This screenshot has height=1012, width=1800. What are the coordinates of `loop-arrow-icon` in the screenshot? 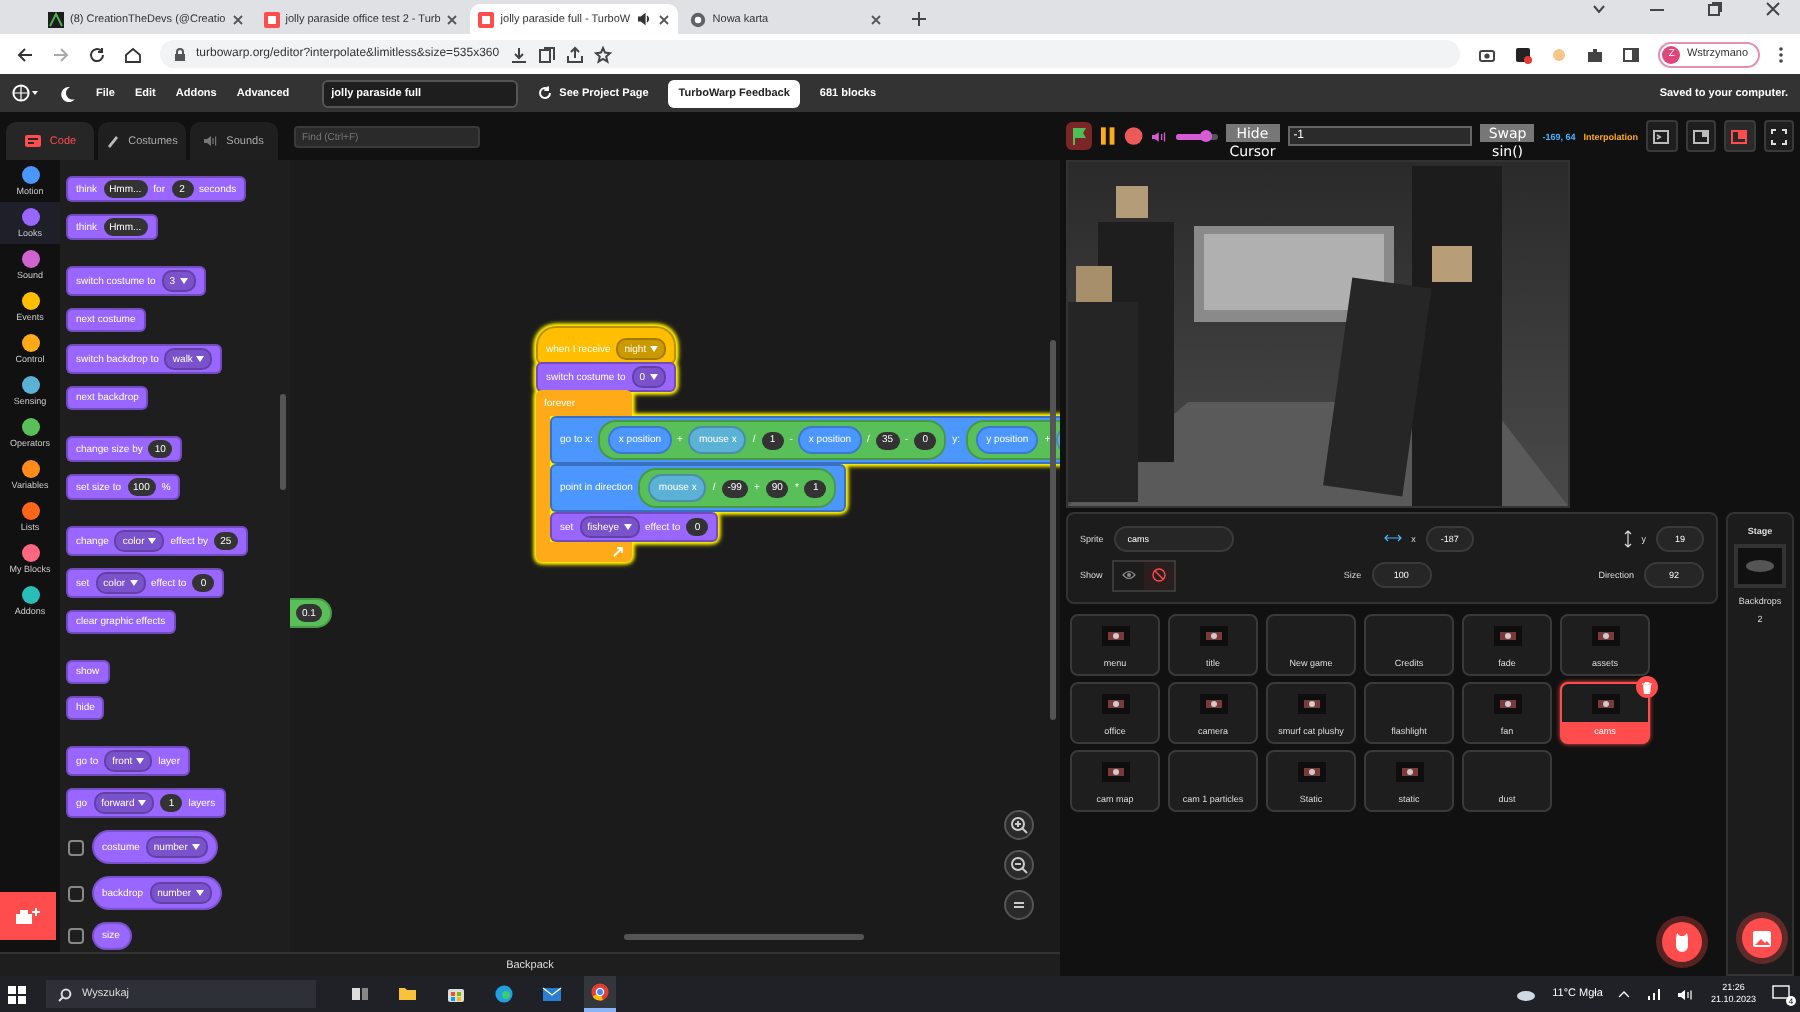 It's located at (618, 552).